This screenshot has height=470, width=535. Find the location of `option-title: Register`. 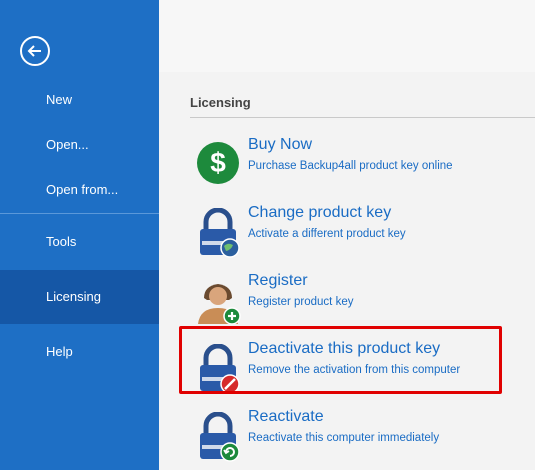

option-title: Register is located at coordinates (278, 280).